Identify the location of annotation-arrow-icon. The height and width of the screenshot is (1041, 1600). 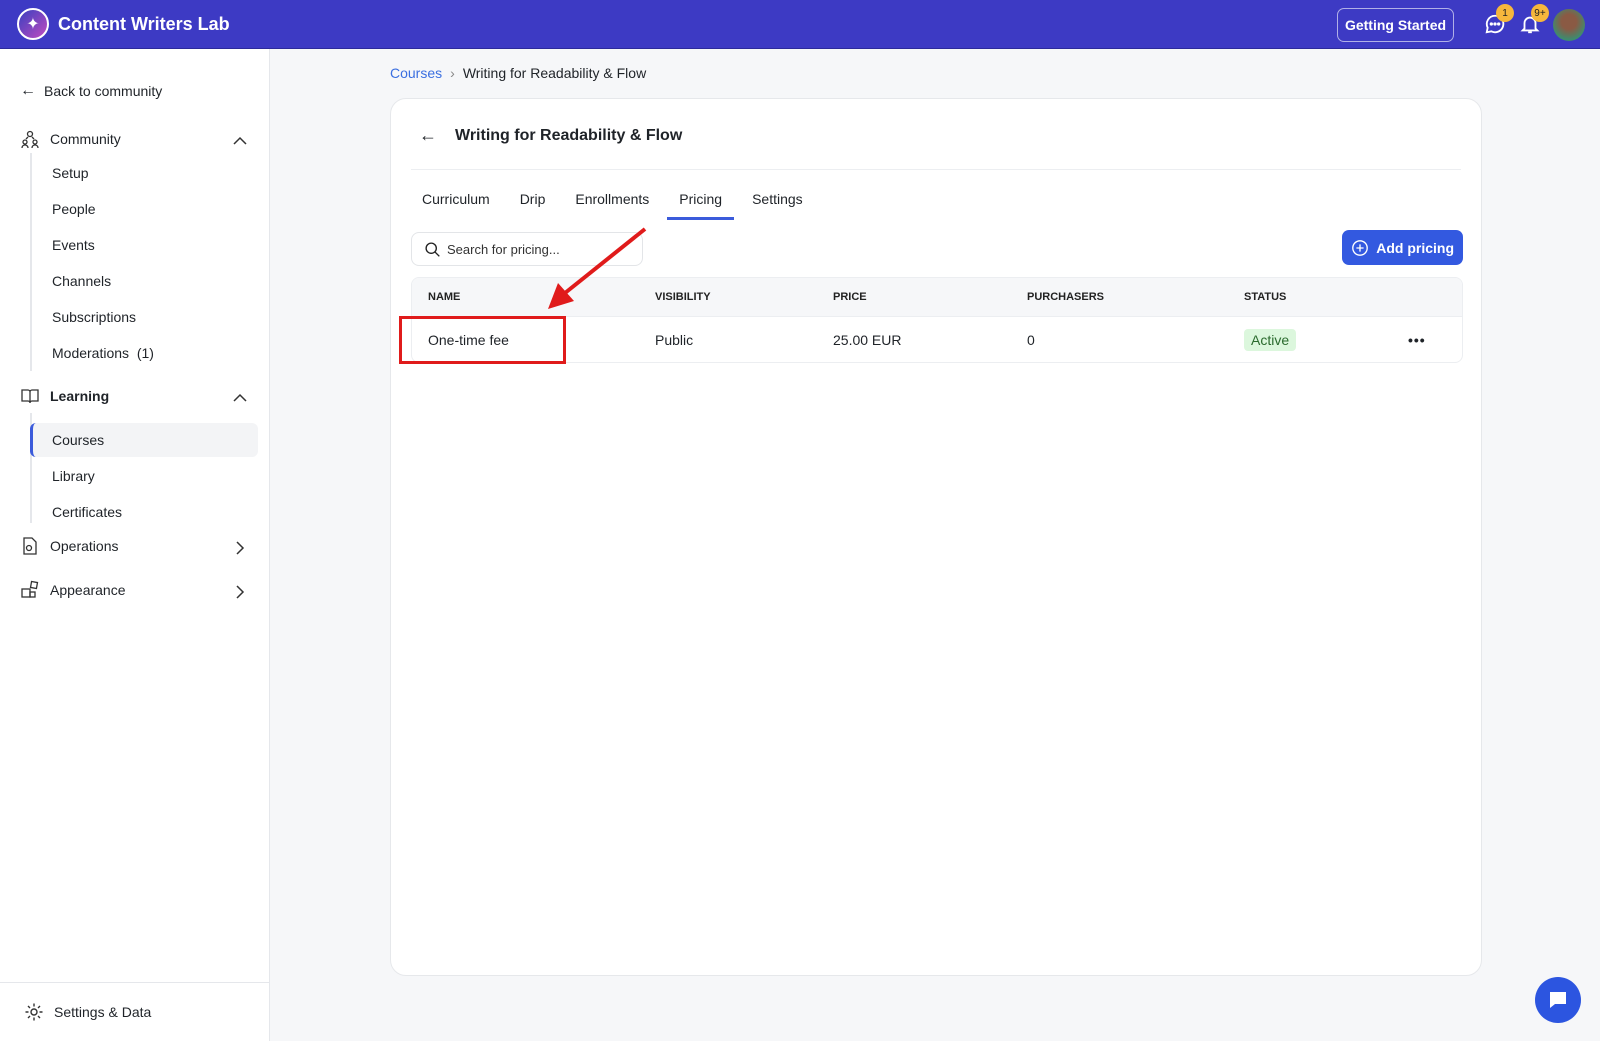
(597, 268).